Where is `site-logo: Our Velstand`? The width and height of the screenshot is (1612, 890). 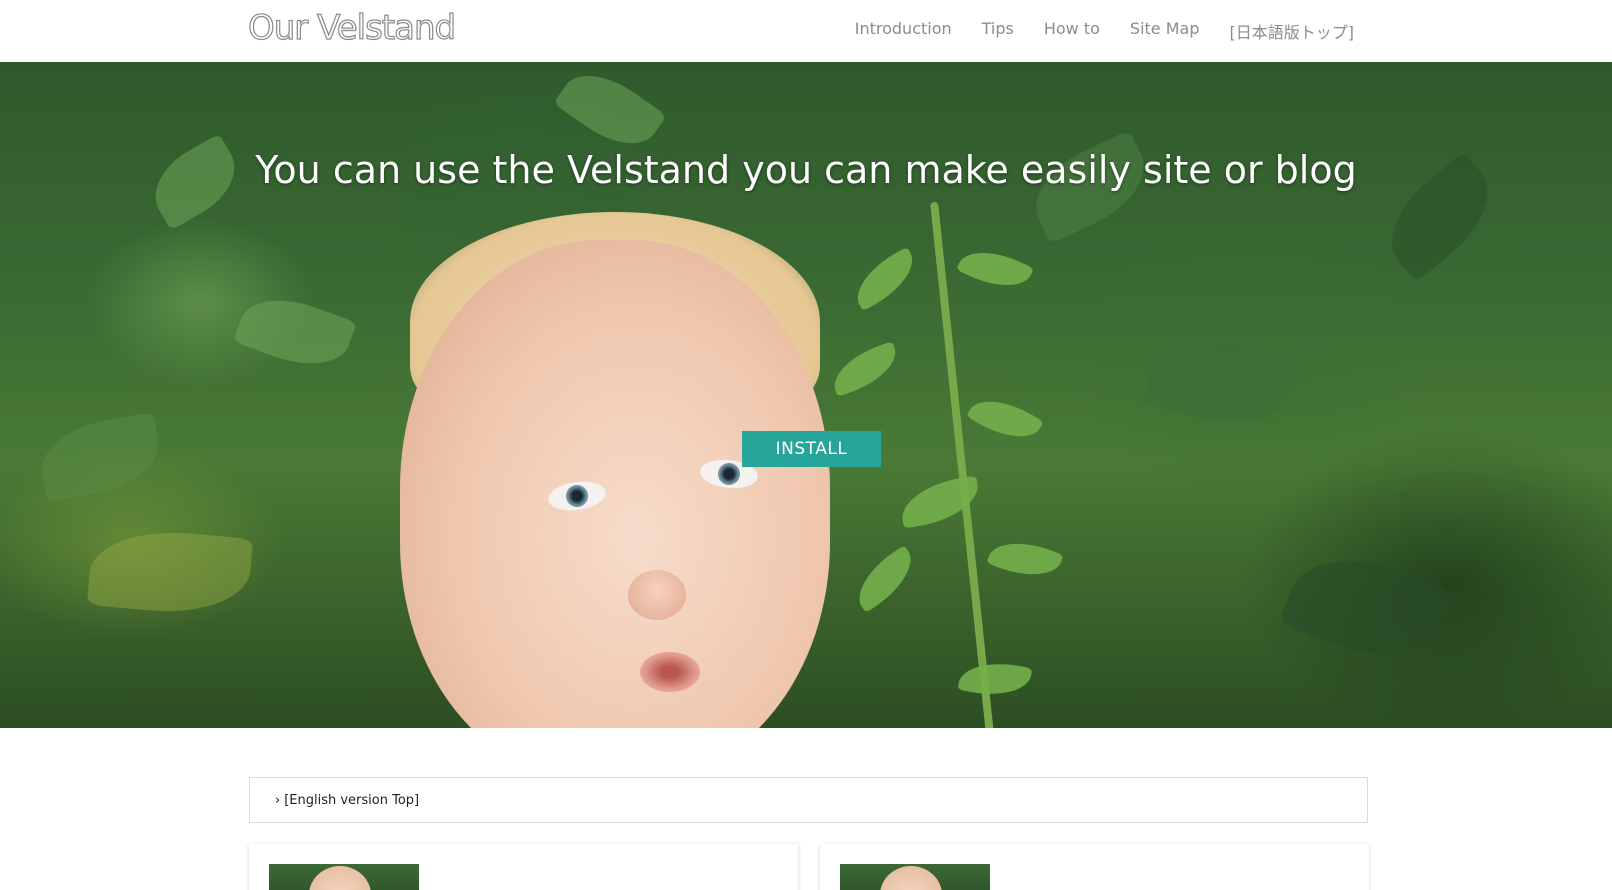
site-logo: Our Velstand is located at coordinates (351, 27).